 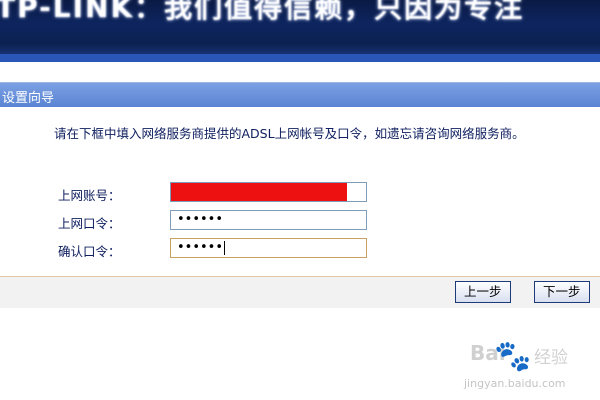 I want to click on account-label: 上网账号：, so click(x=89, y=195).